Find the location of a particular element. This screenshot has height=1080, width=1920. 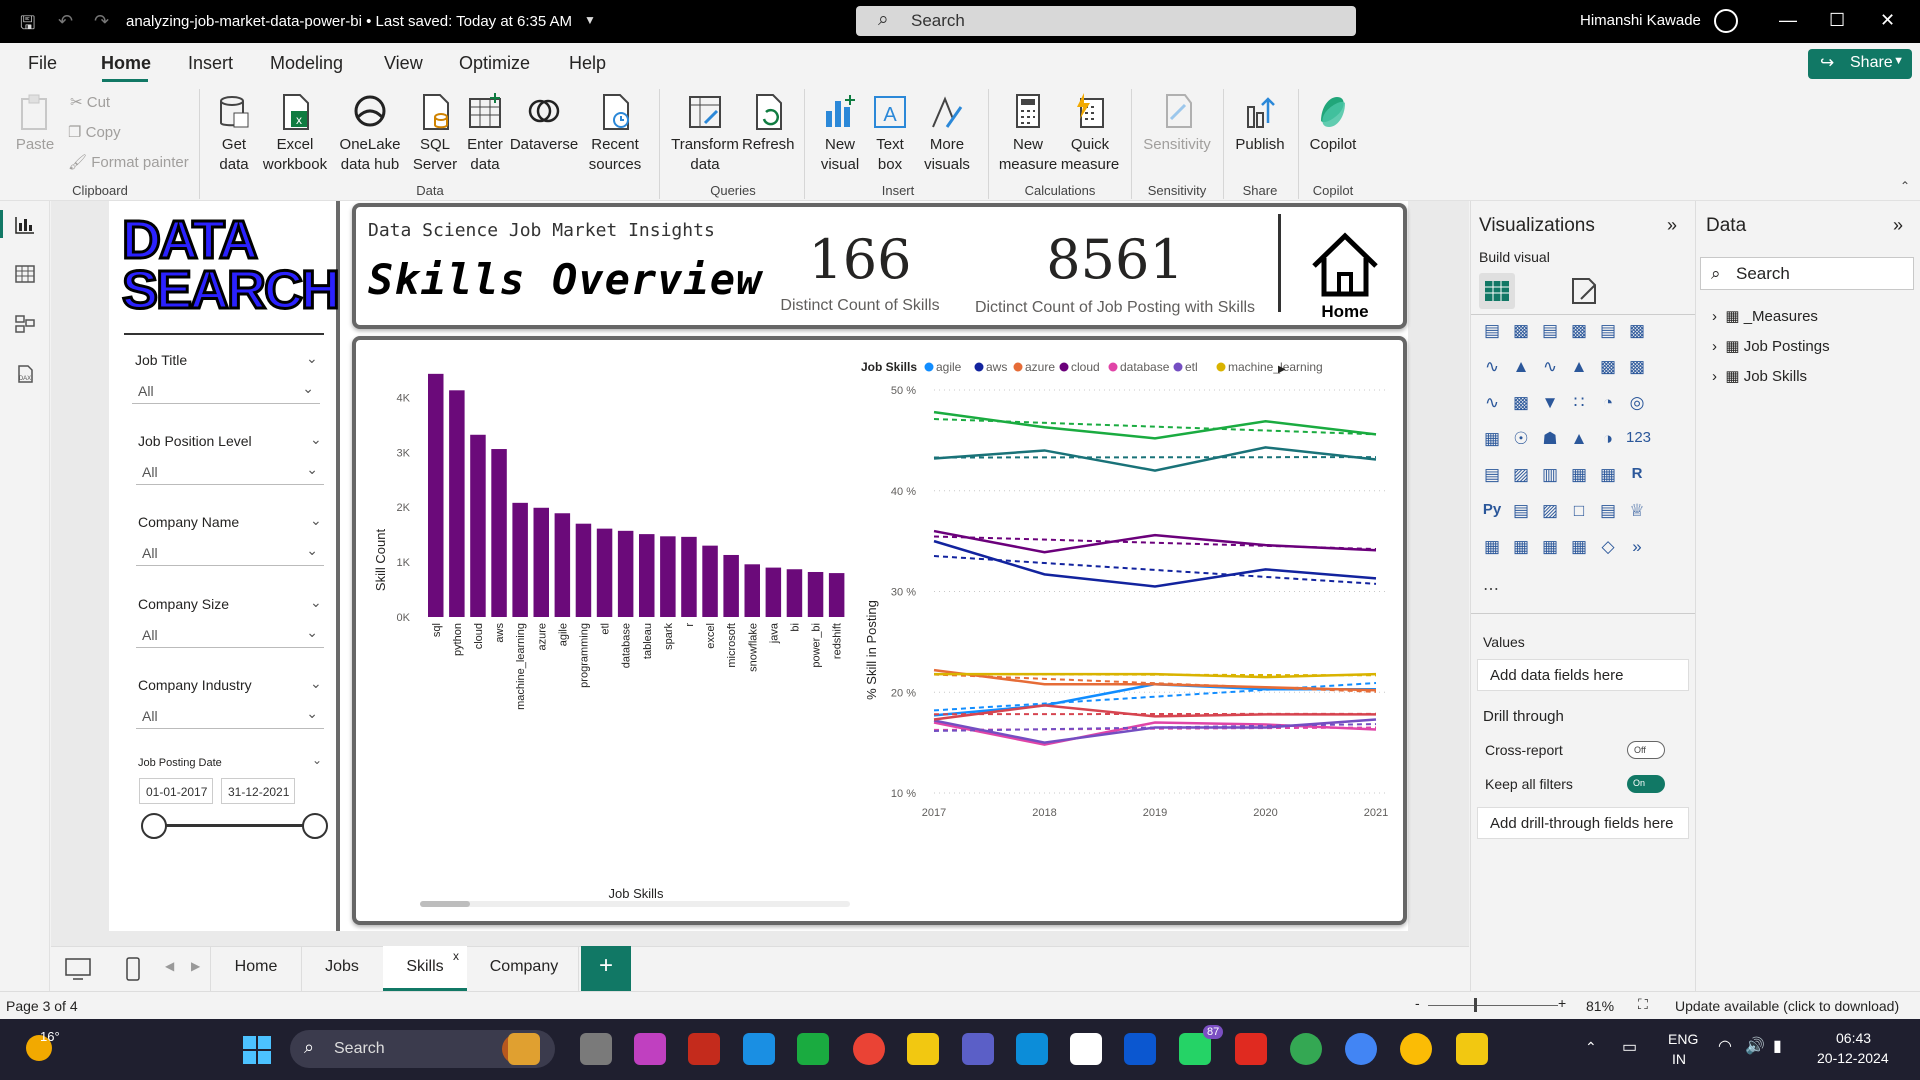

date-start-input: 01-01-2017 is located at coordinates (176, 791).